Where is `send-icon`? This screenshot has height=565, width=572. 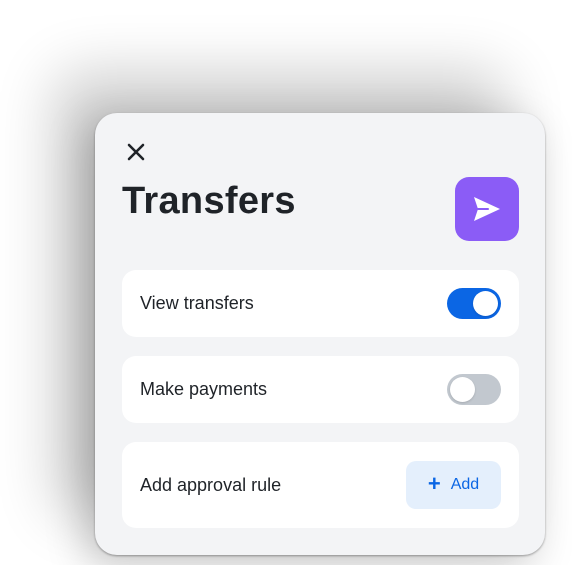 send-icon is located at coordinates (487, 209).